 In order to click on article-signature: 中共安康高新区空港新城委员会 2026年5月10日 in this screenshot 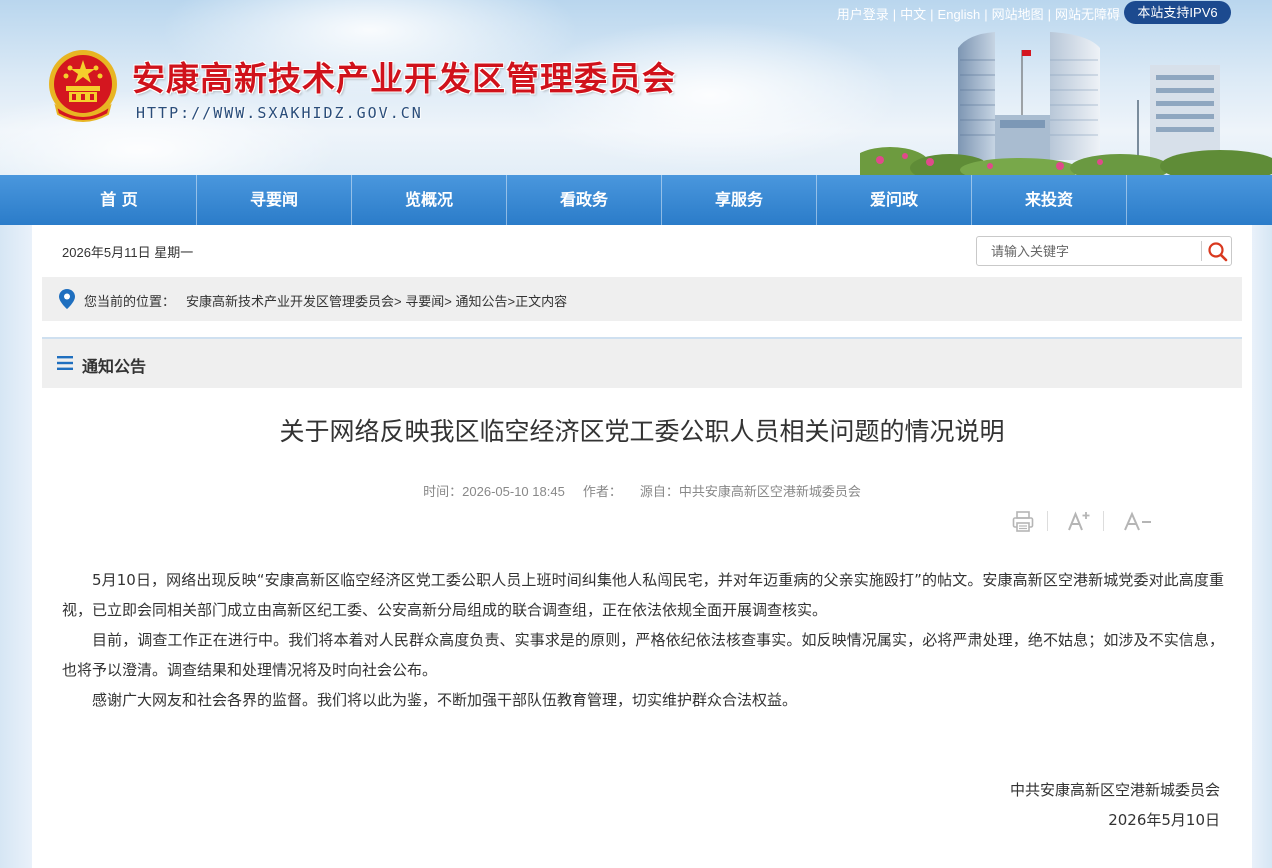, I will do `click(1115, 805)`.